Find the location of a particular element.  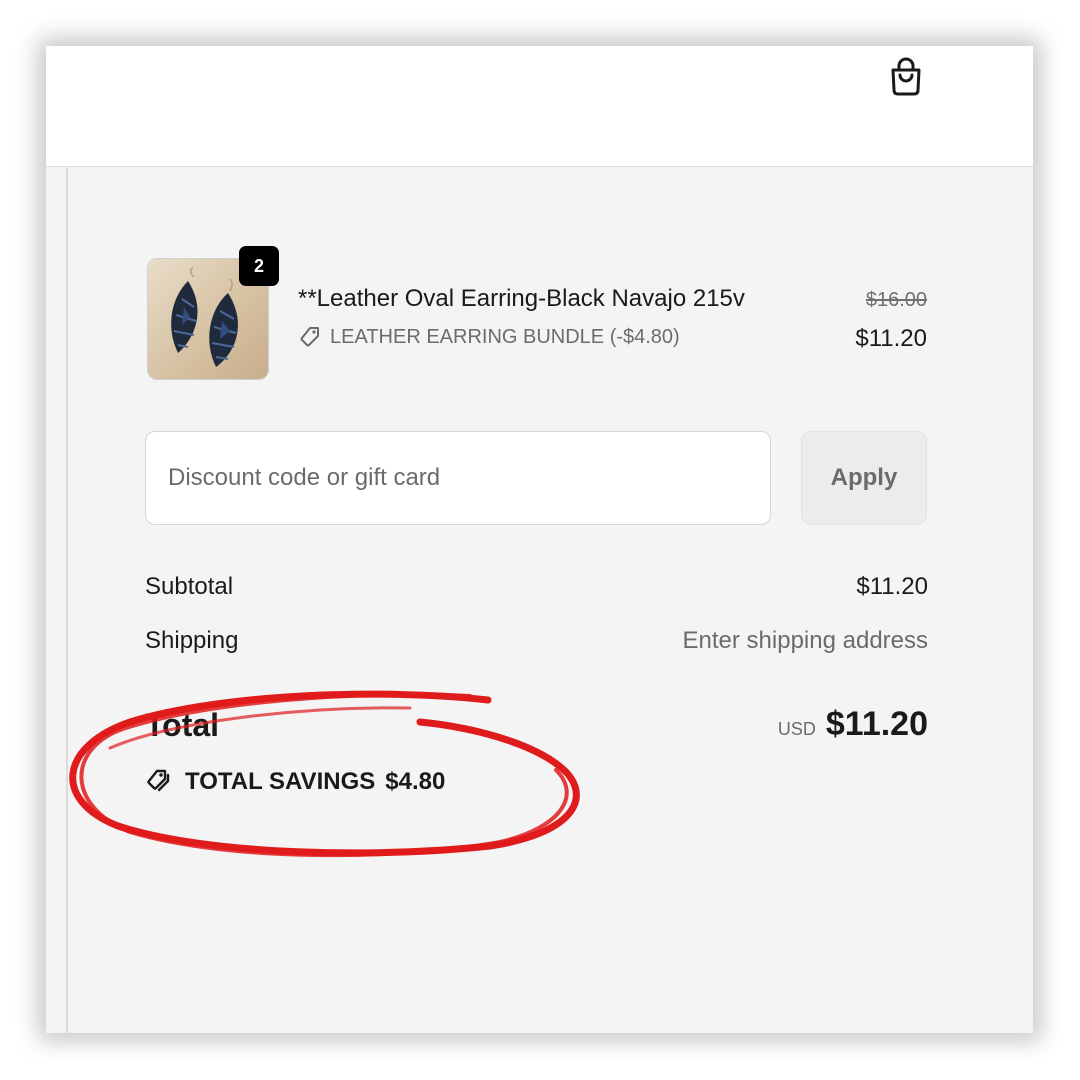

item-discount: LEATHER EARRING BUNDLE (-$4.80) is located at coordinates (489, 337).